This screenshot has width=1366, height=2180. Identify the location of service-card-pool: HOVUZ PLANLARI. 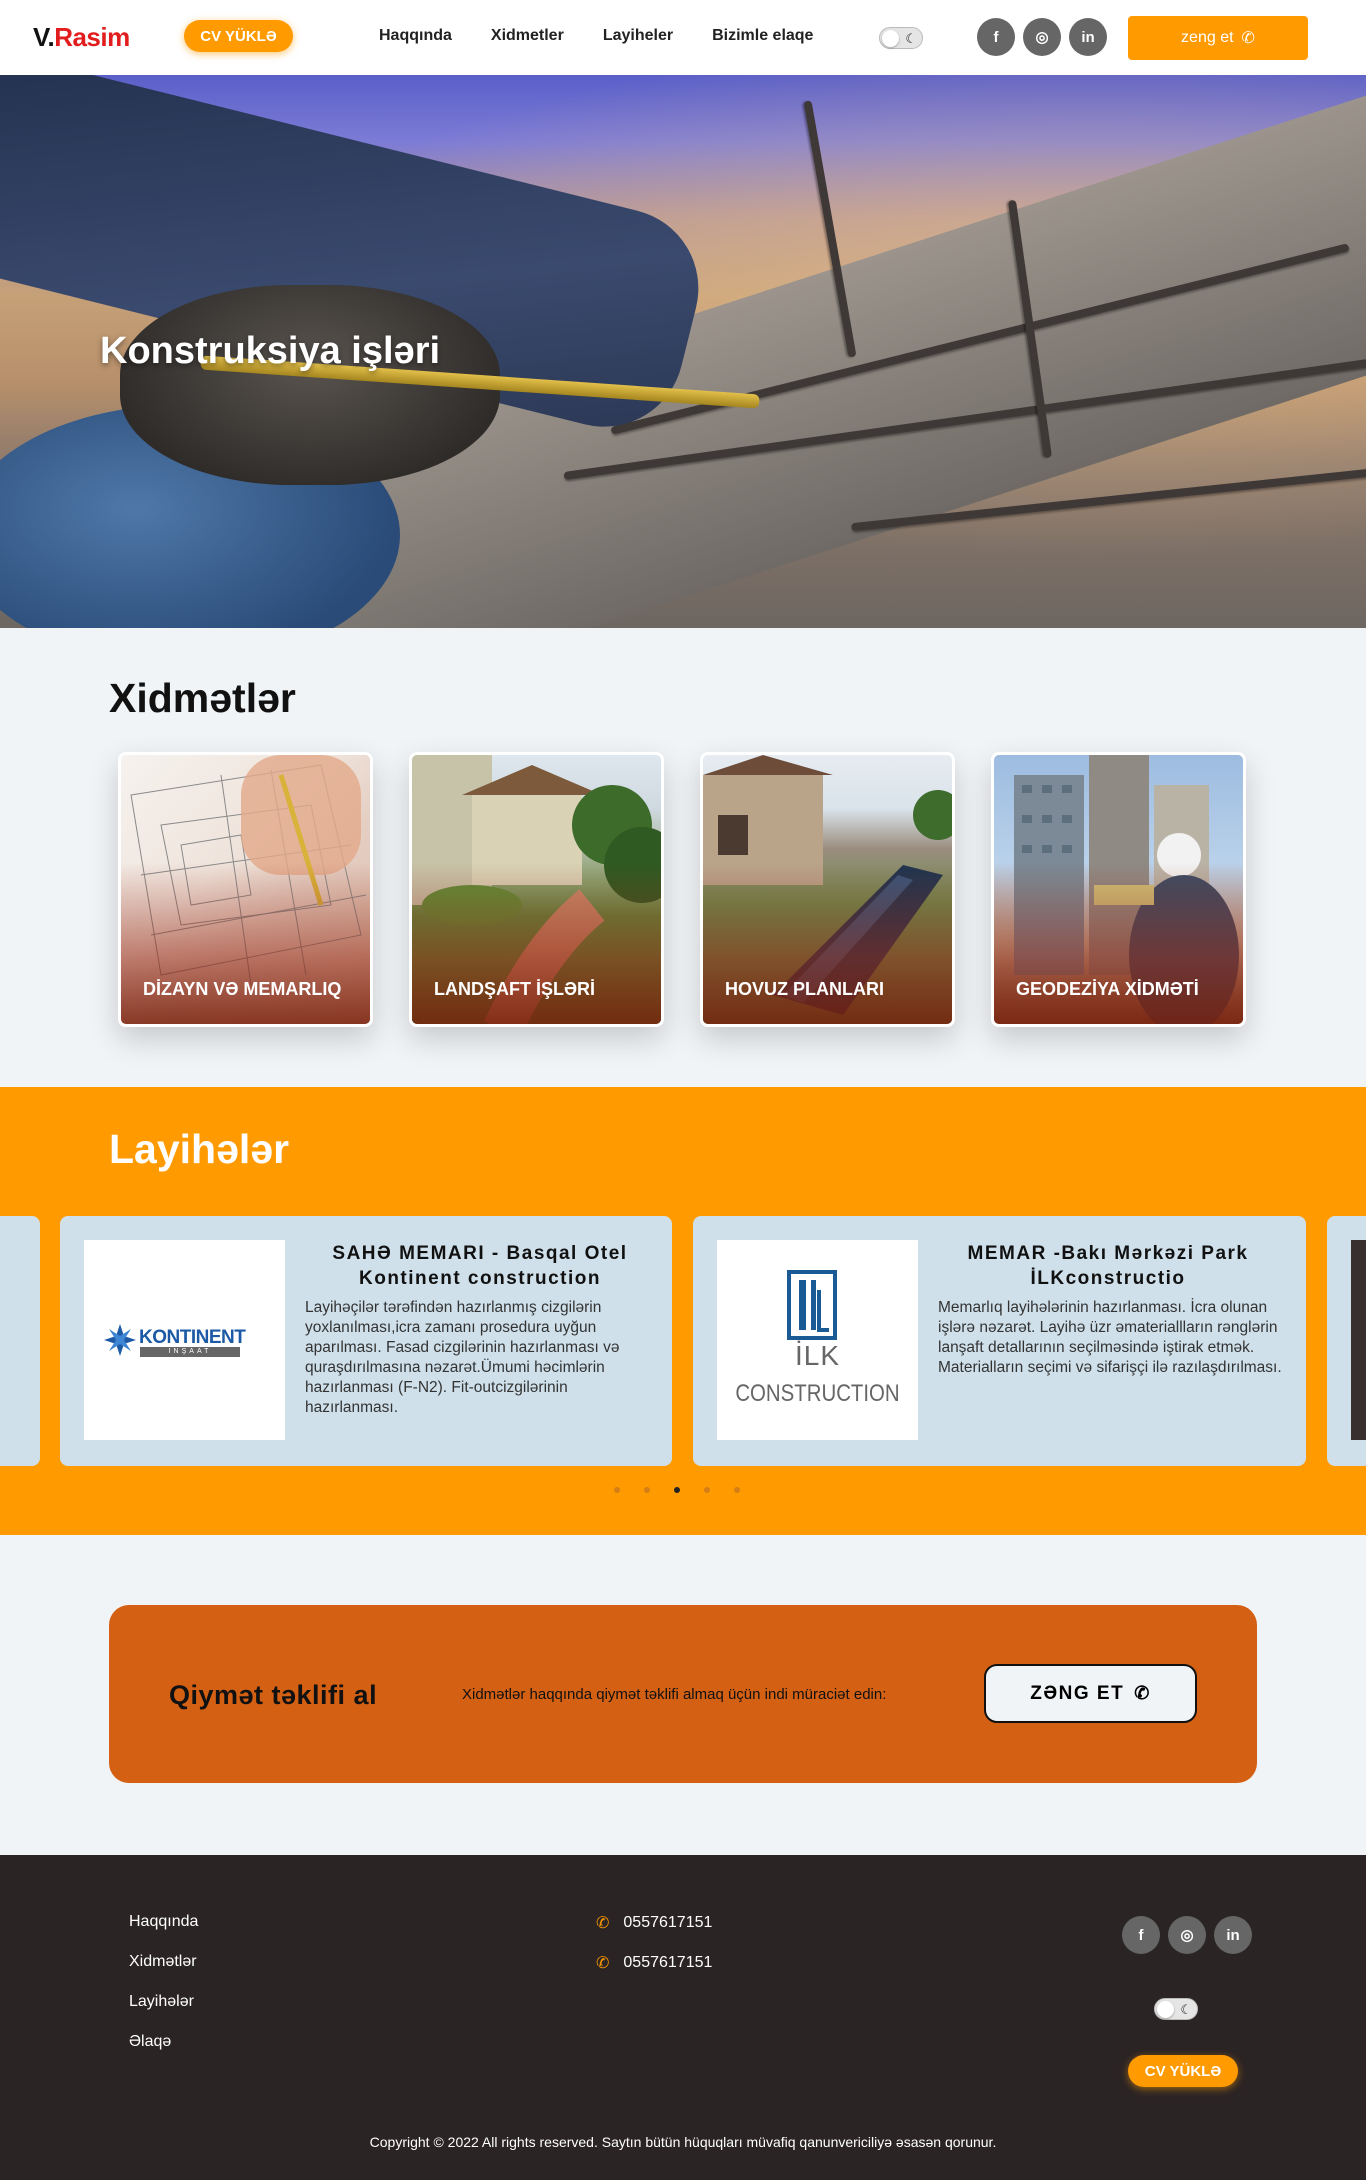
(827, 889).